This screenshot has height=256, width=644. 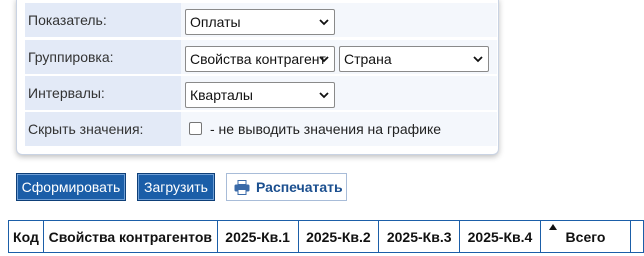 I want to click on column-header-2025-q2: 2025-Кв.2, so click(x=338, y=236).